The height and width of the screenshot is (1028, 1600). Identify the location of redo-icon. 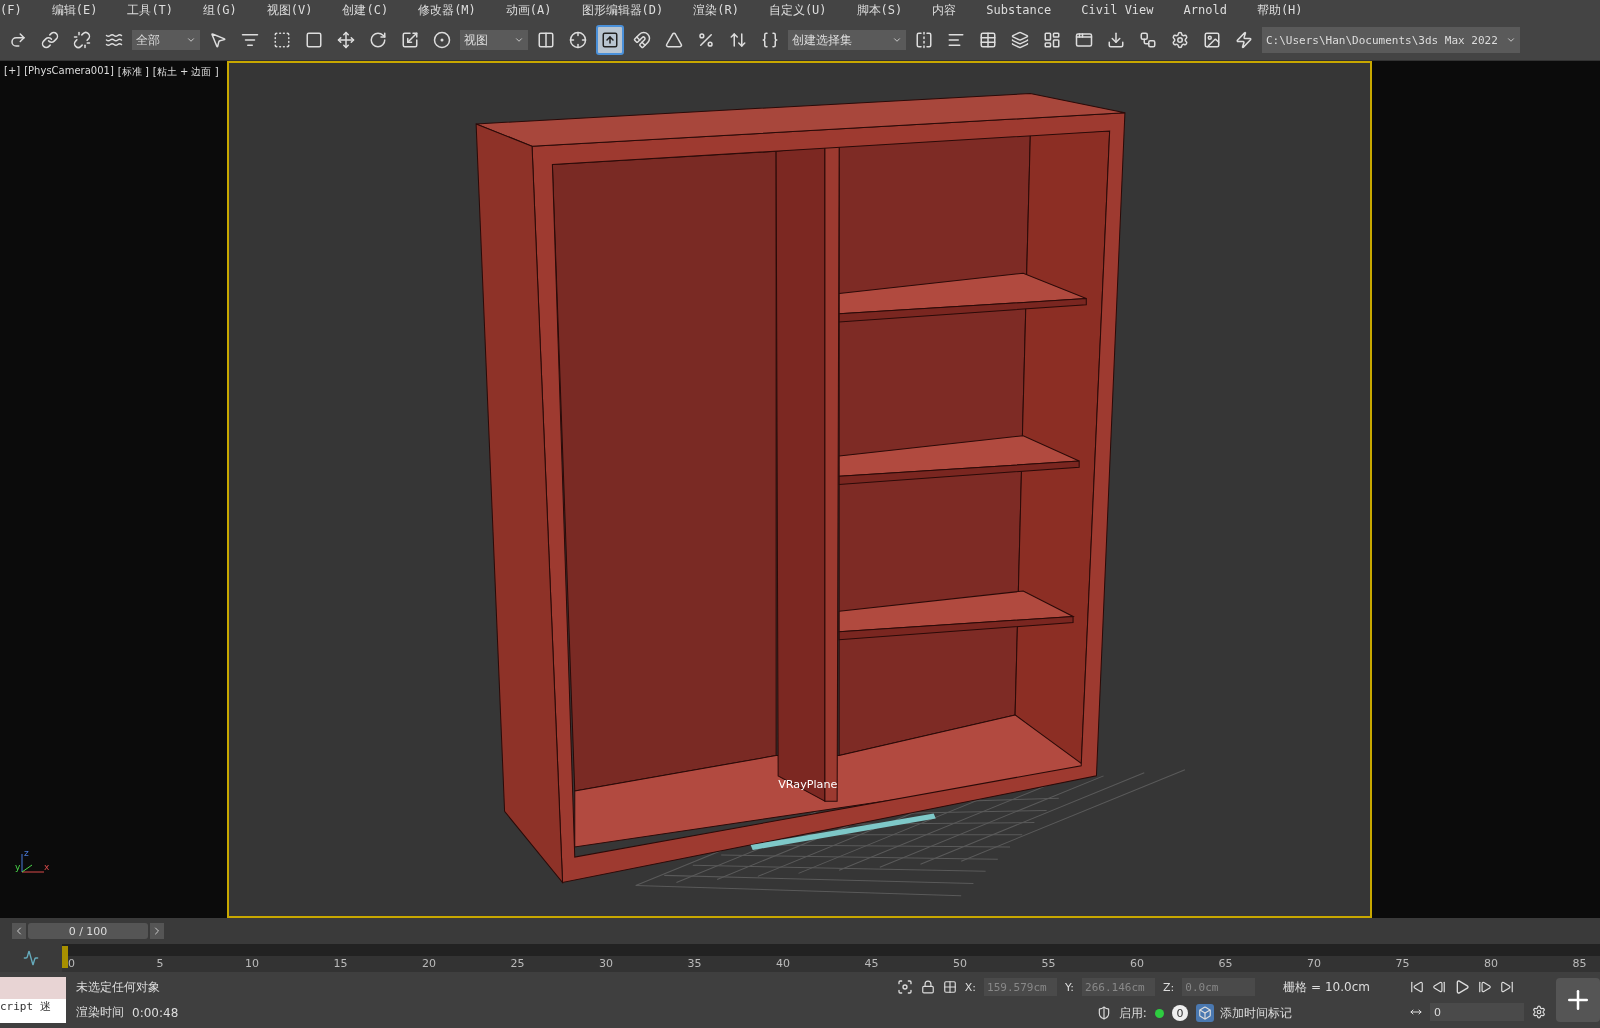
(18, 40).